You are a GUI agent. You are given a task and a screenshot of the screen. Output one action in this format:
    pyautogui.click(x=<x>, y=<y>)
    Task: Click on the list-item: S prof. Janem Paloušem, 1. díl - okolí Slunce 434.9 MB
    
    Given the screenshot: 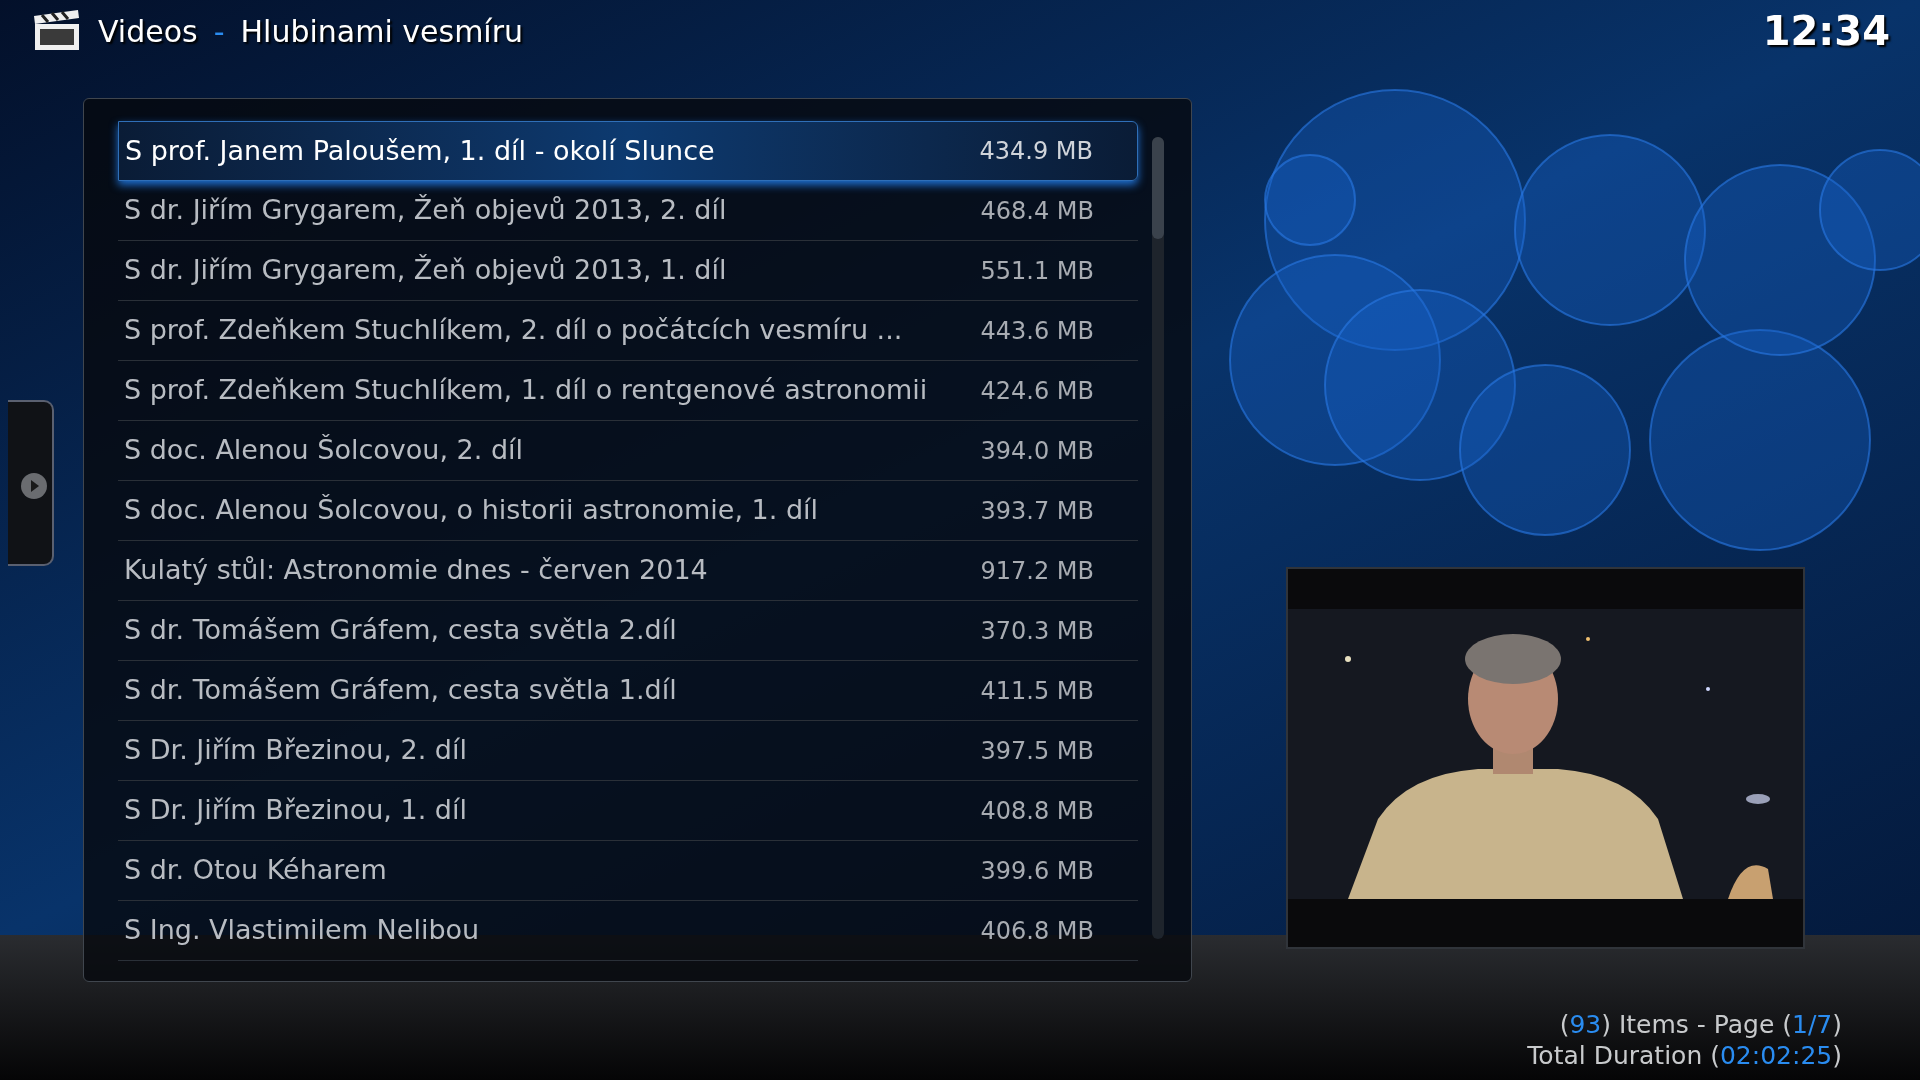 What is the action you would take?
    pyautogui.click(x=628, y=151)
    